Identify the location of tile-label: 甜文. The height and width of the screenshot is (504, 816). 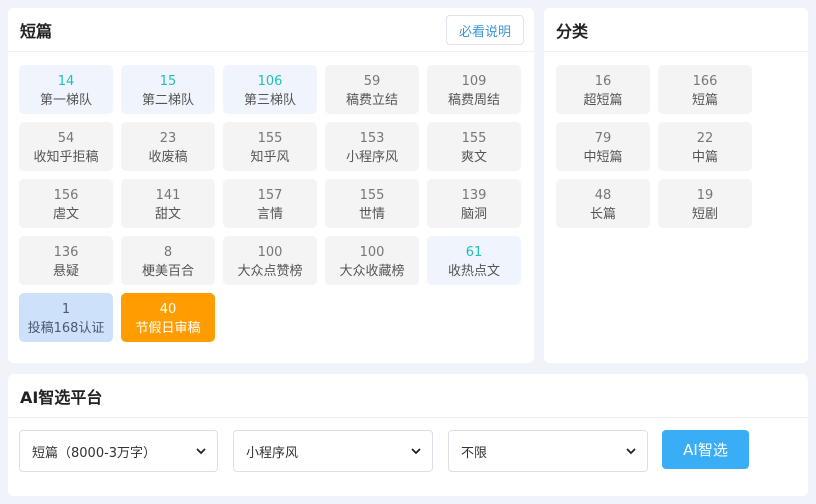
(167, 214).